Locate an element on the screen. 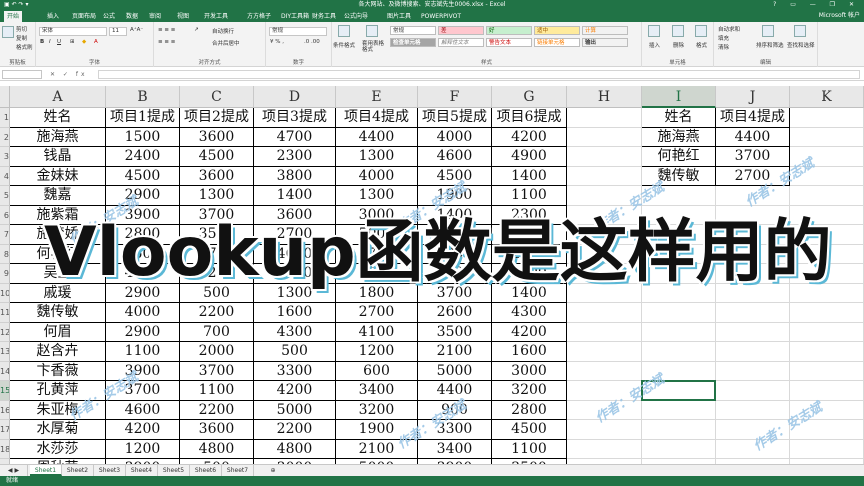 The width and height of the screenshot is (864, 486). cell: 项目4提成 is located at coordinates (377, 118).